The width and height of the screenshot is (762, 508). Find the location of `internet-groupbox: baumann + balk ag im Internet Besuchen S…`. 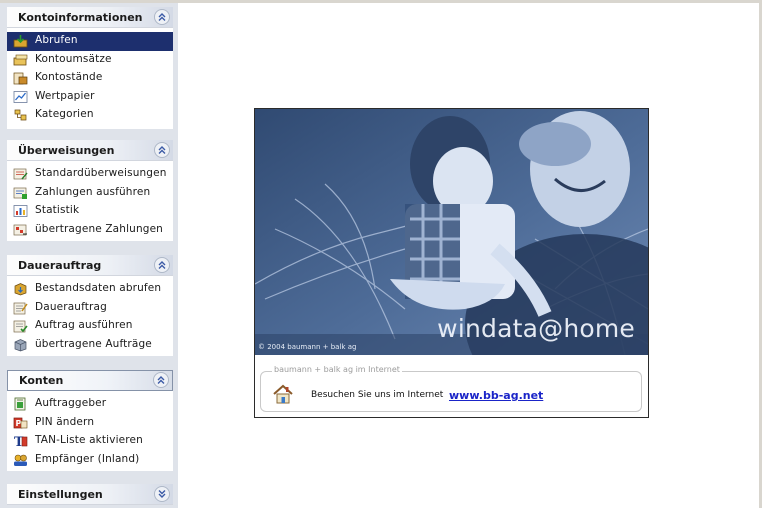

internet-groupbox: baumann + balk ag im Internet Besuchen S… is located at coordinates (451, 388).